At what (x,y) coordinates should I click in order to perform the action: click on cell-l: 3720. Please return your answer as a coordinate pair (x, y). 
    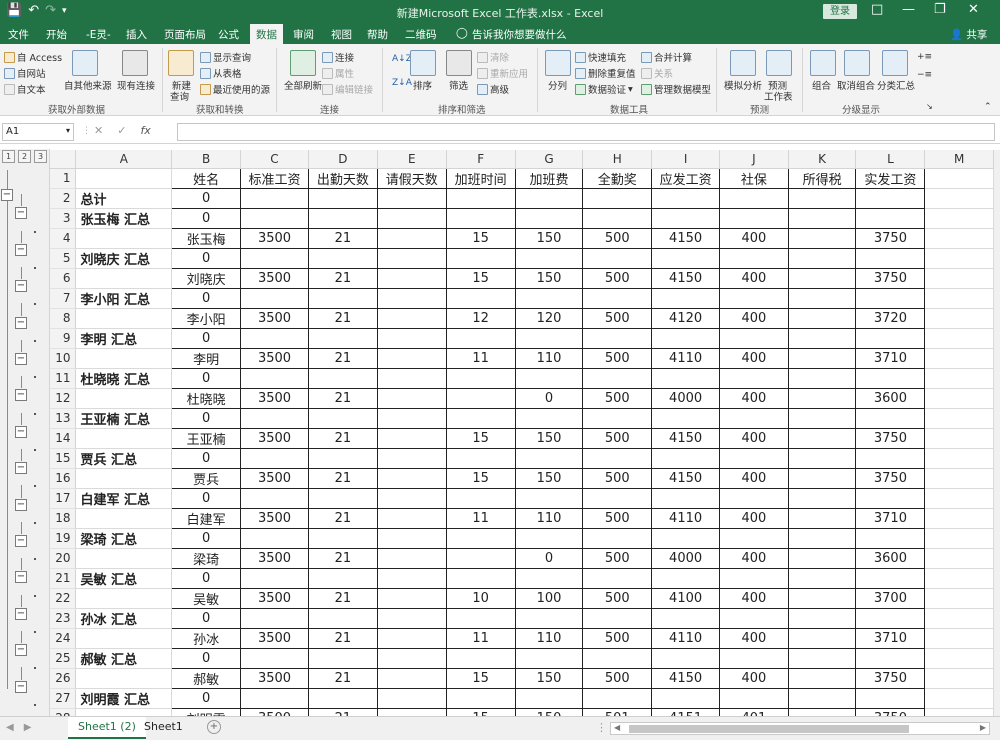
    Looking at the image, I should click on (890, 318).